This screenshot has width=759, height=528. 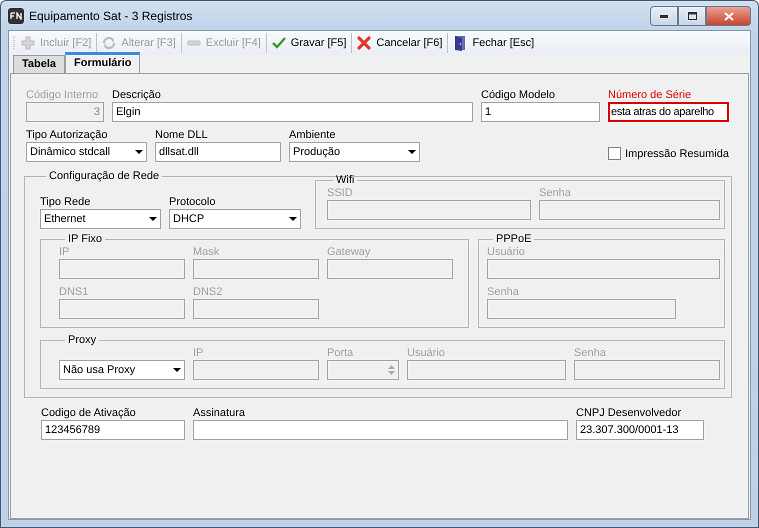 I want to click on dropdown: DHCP, so click(x=235, y=219).